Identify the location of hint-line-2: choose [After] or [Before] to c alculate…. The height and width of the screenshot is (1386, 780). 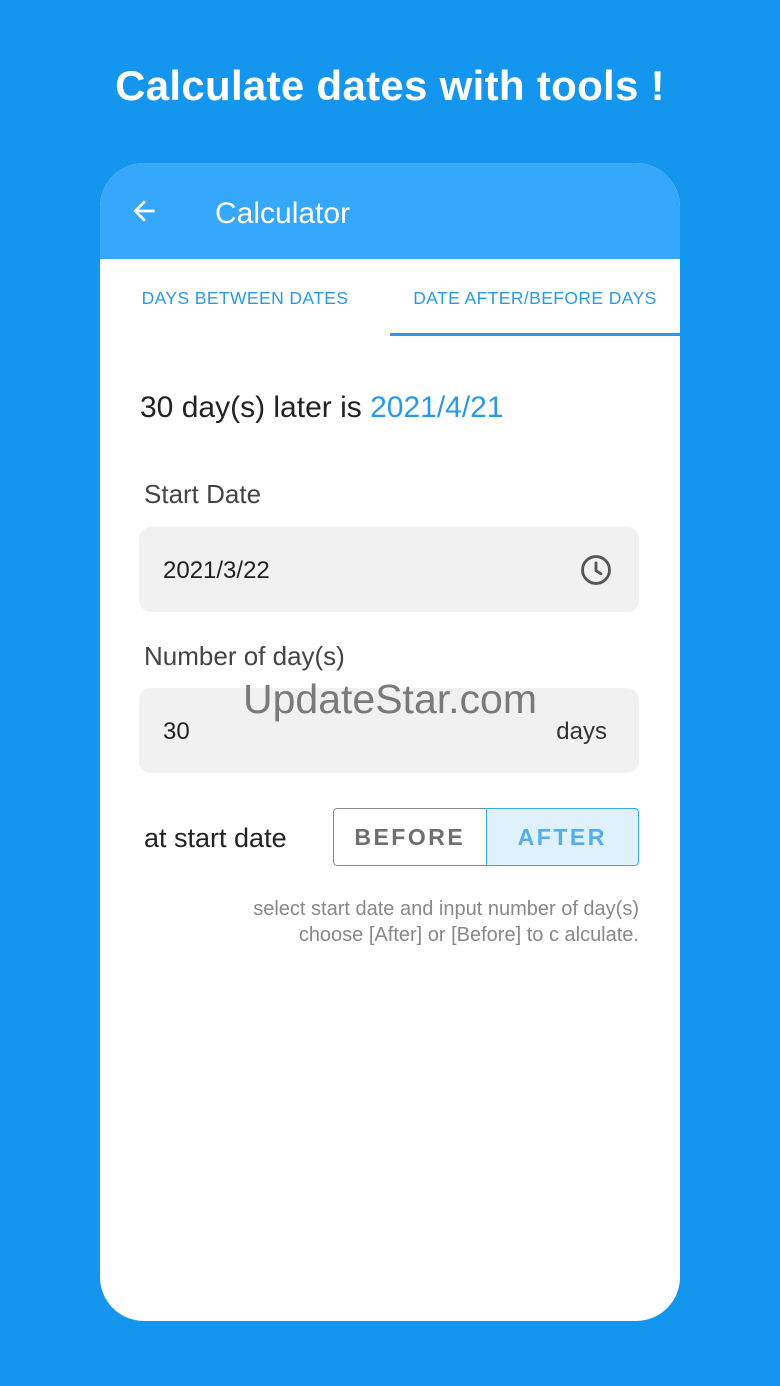
(468, 935).